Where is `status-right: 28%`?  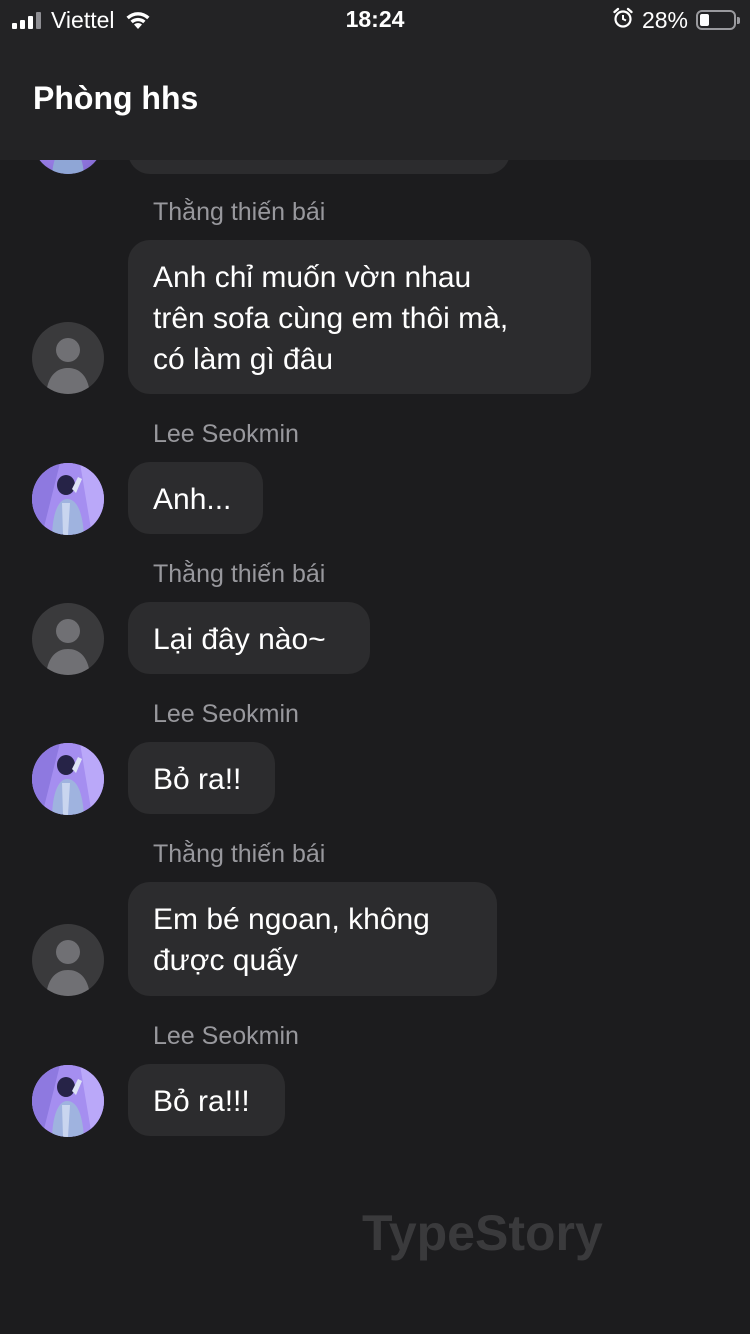
status-right: 28% is located at coordinates (676, 20).